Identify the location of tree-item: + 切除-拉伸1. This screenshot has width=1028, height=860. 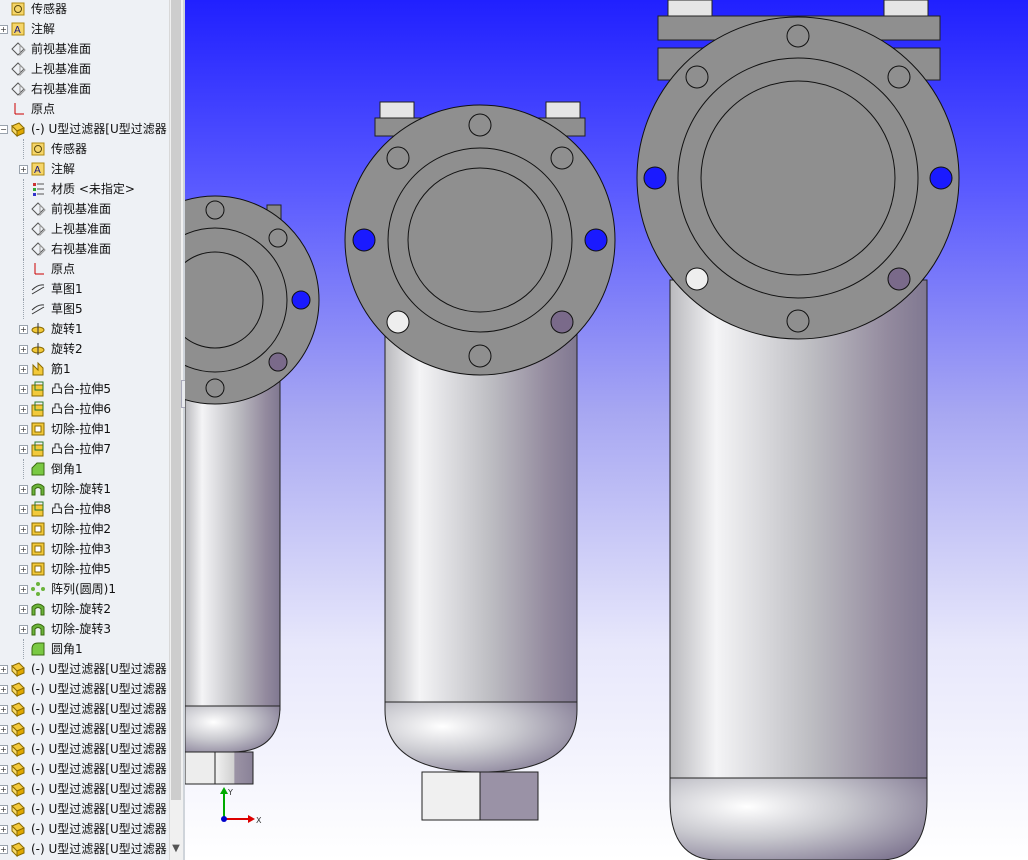
(84, 429).